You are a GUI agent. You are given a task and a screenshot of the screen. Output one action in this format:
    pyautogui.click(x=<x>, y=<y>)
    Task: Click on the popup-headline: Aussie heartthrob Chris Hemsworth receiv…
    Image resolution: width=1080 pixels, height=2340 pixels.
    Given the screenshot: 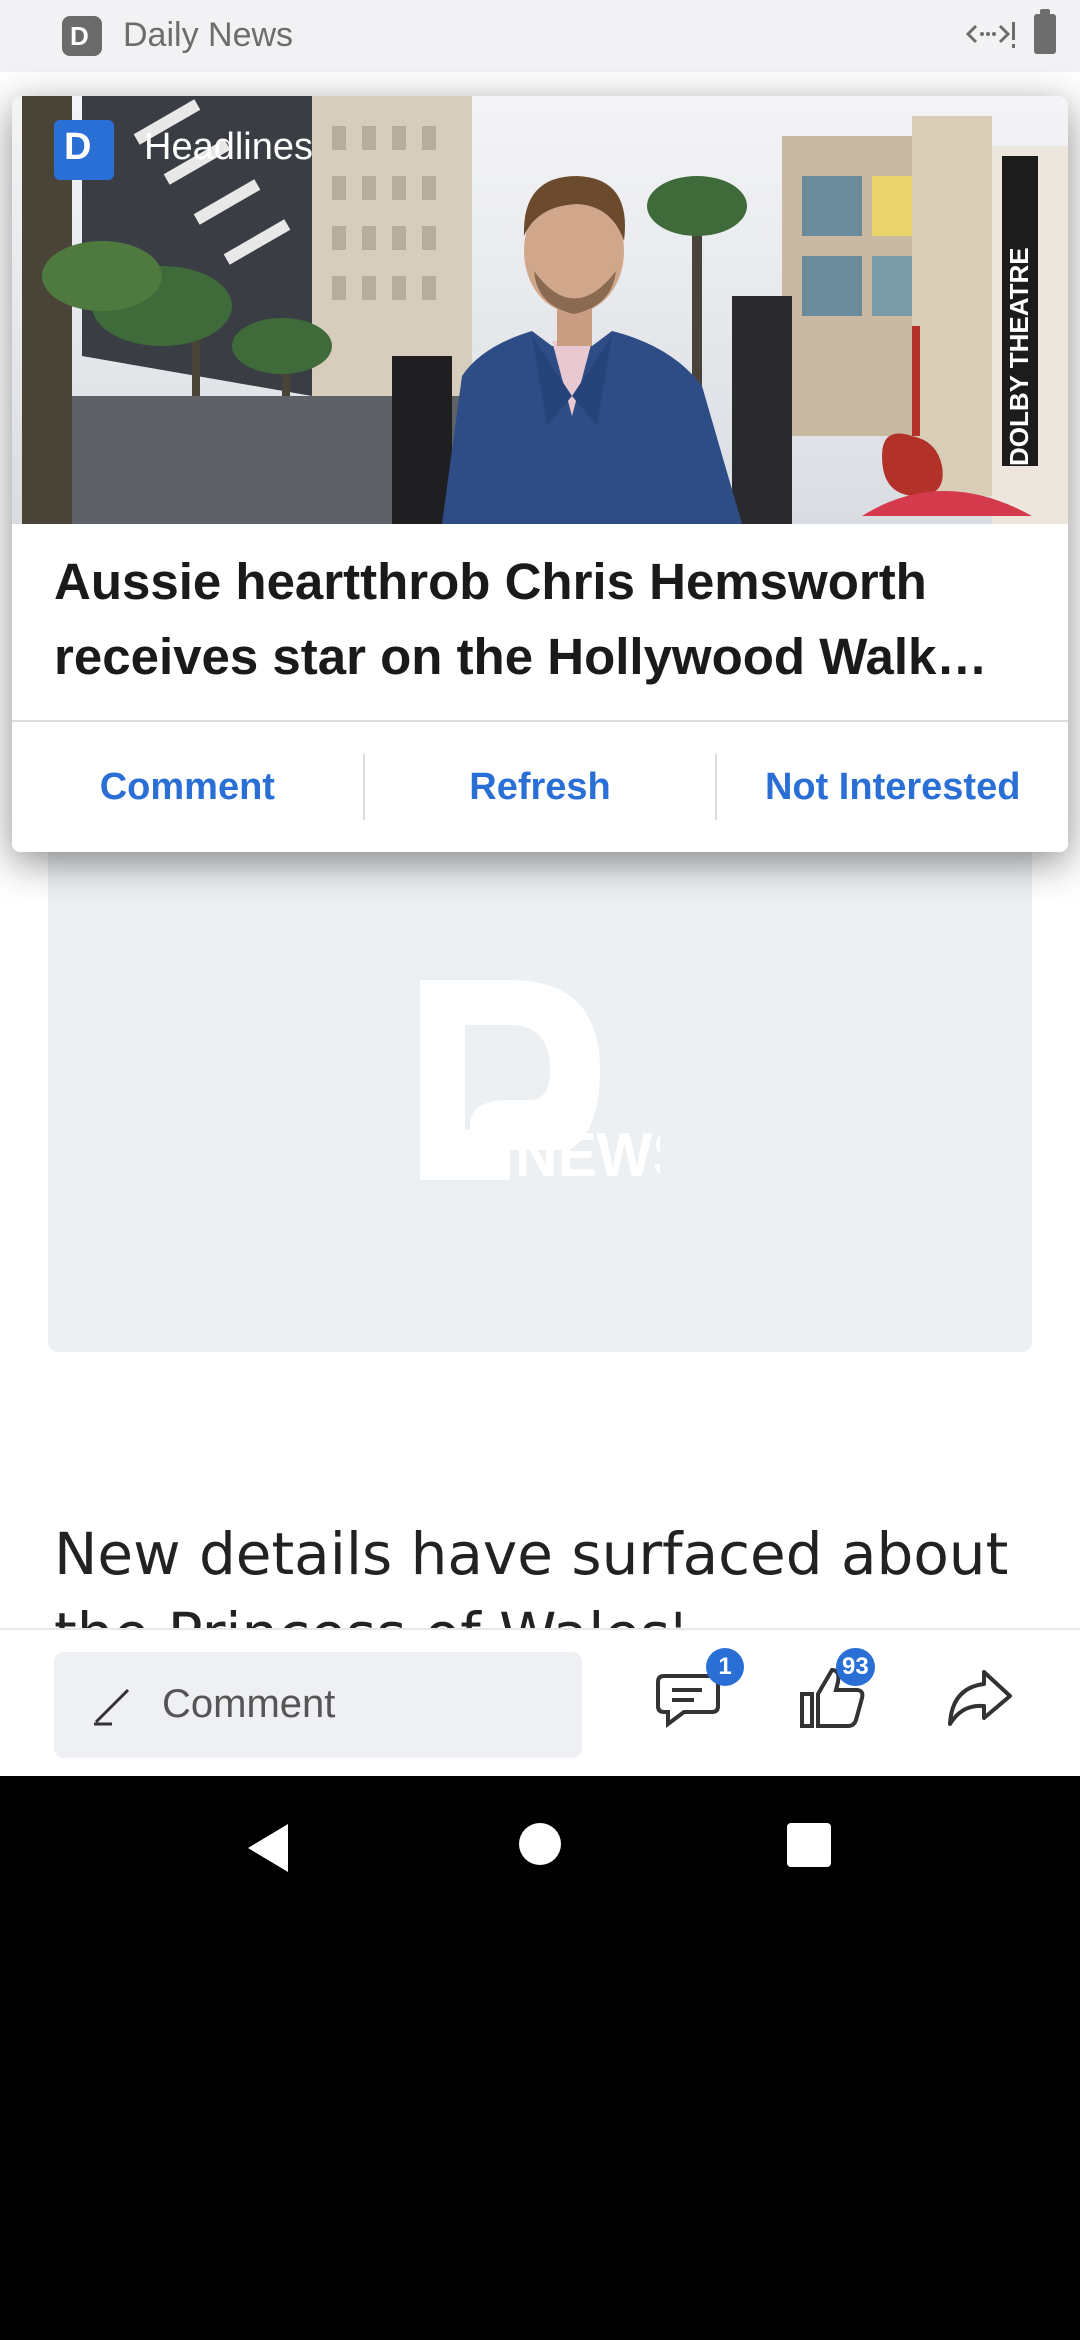 What is the action you would take?
    pyautogui.click(x=549, y=619)
    